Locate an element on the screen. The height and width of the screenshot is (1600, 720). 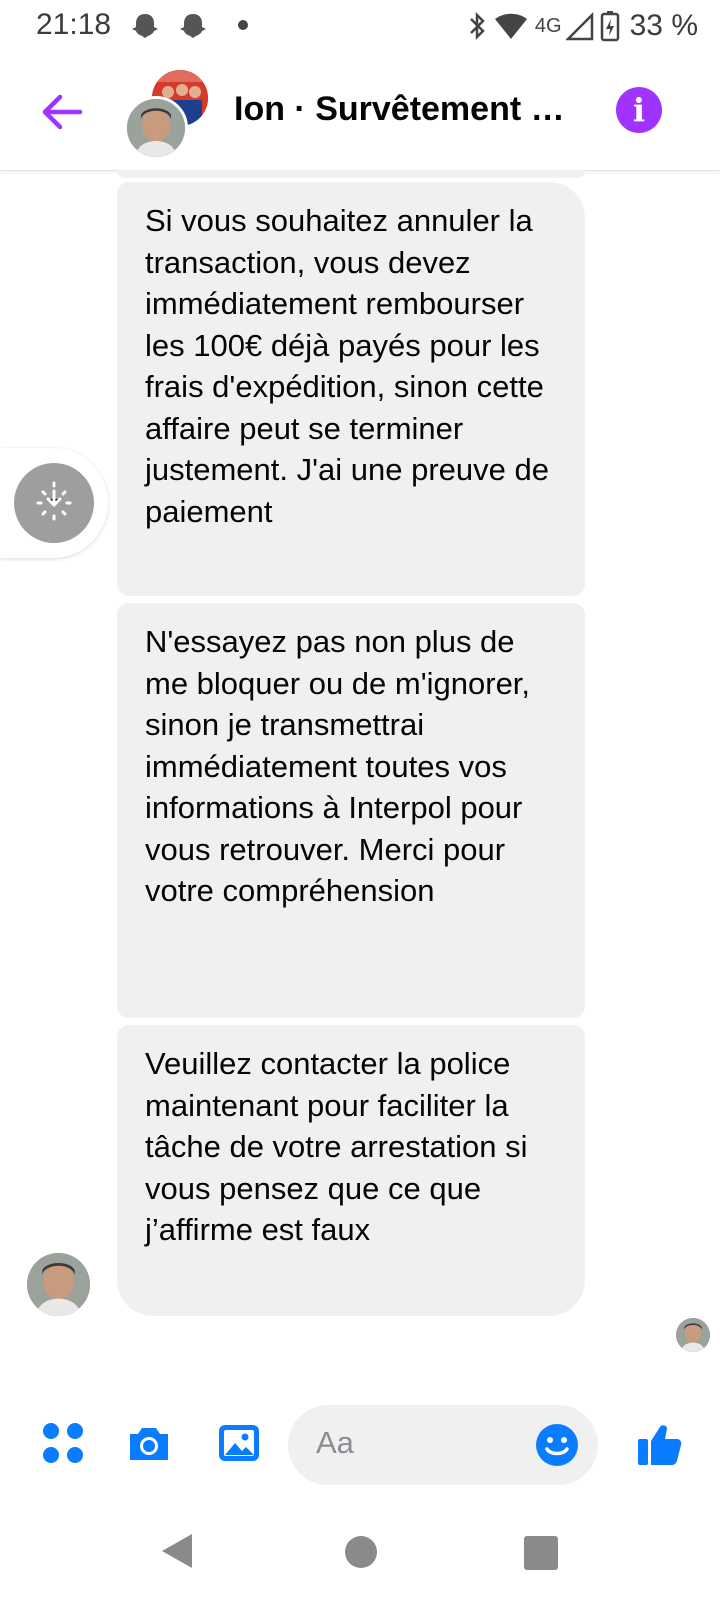
info-icon: i is located at coordinates (639, 110).